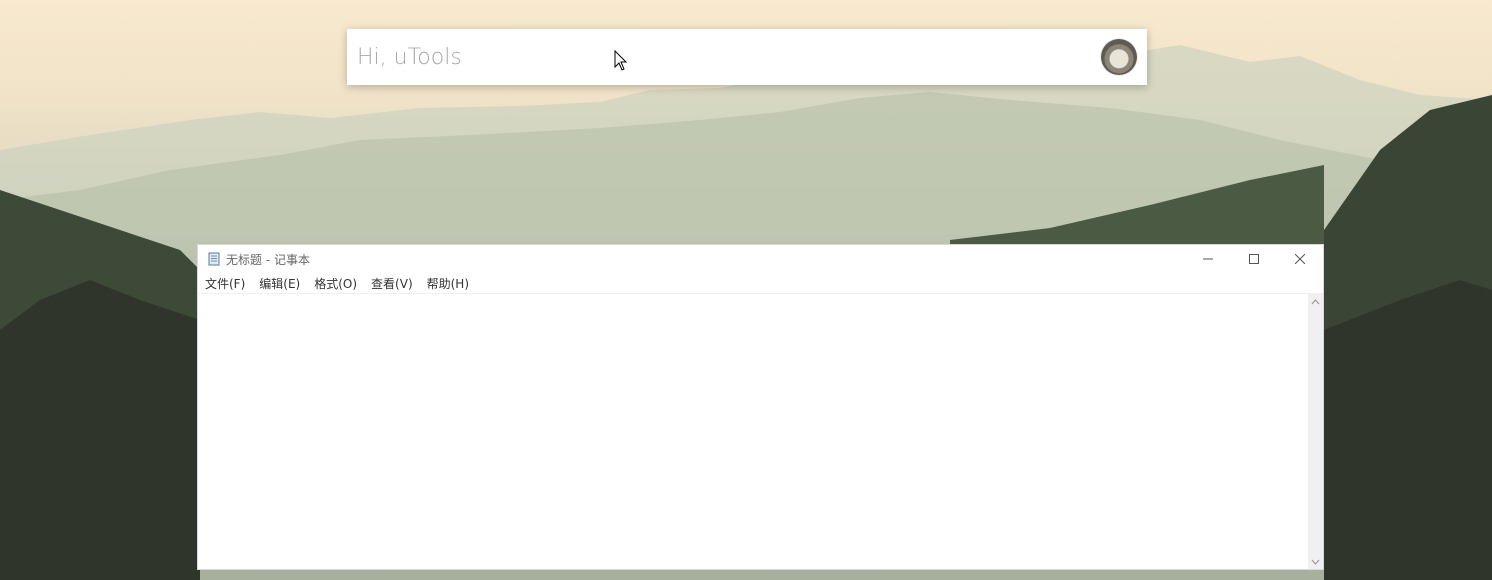 This screenshot has width=1492, height=580. I want to click on maximize-icon, so click(1254, 259).